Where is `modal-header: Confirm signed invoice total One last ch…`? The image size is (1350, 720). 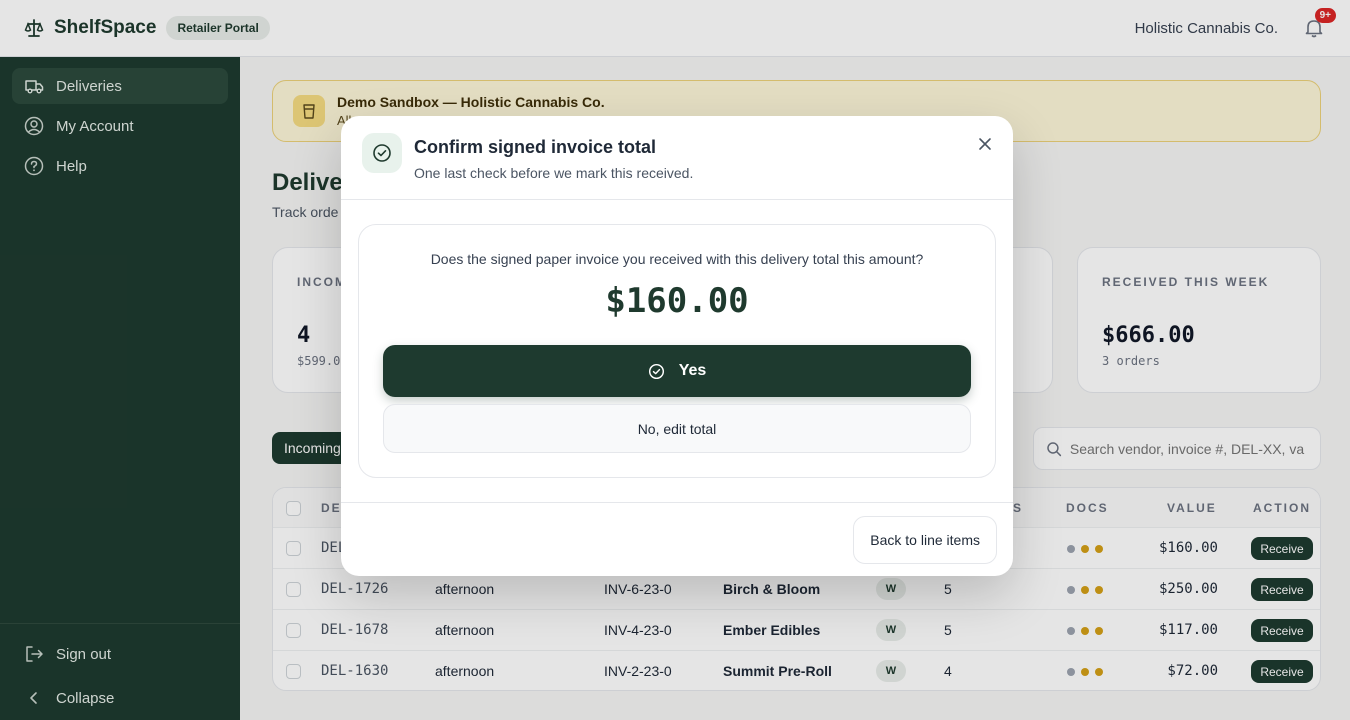
modal-header: Confirm signed invoice total One last ch… is located at coordinates (677, 158).